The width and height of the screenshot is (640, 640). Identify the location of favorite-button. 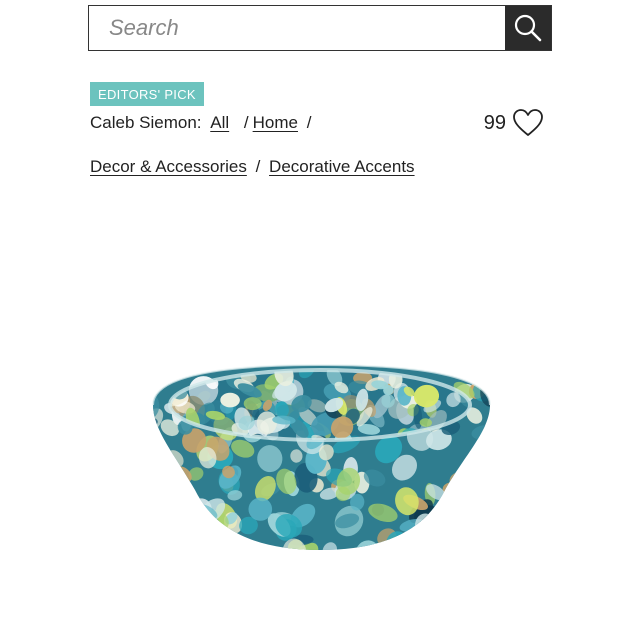
(528, 123).